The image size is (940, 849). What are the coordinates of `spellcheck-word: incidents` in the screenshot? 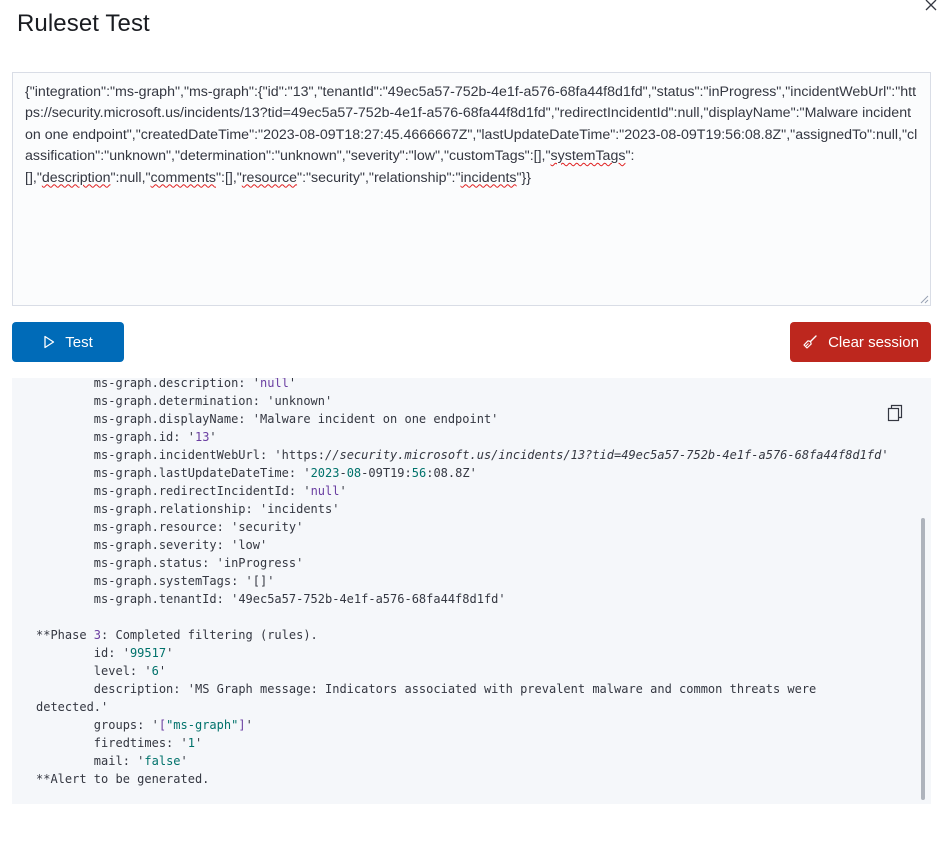 It's located at (488, 177).